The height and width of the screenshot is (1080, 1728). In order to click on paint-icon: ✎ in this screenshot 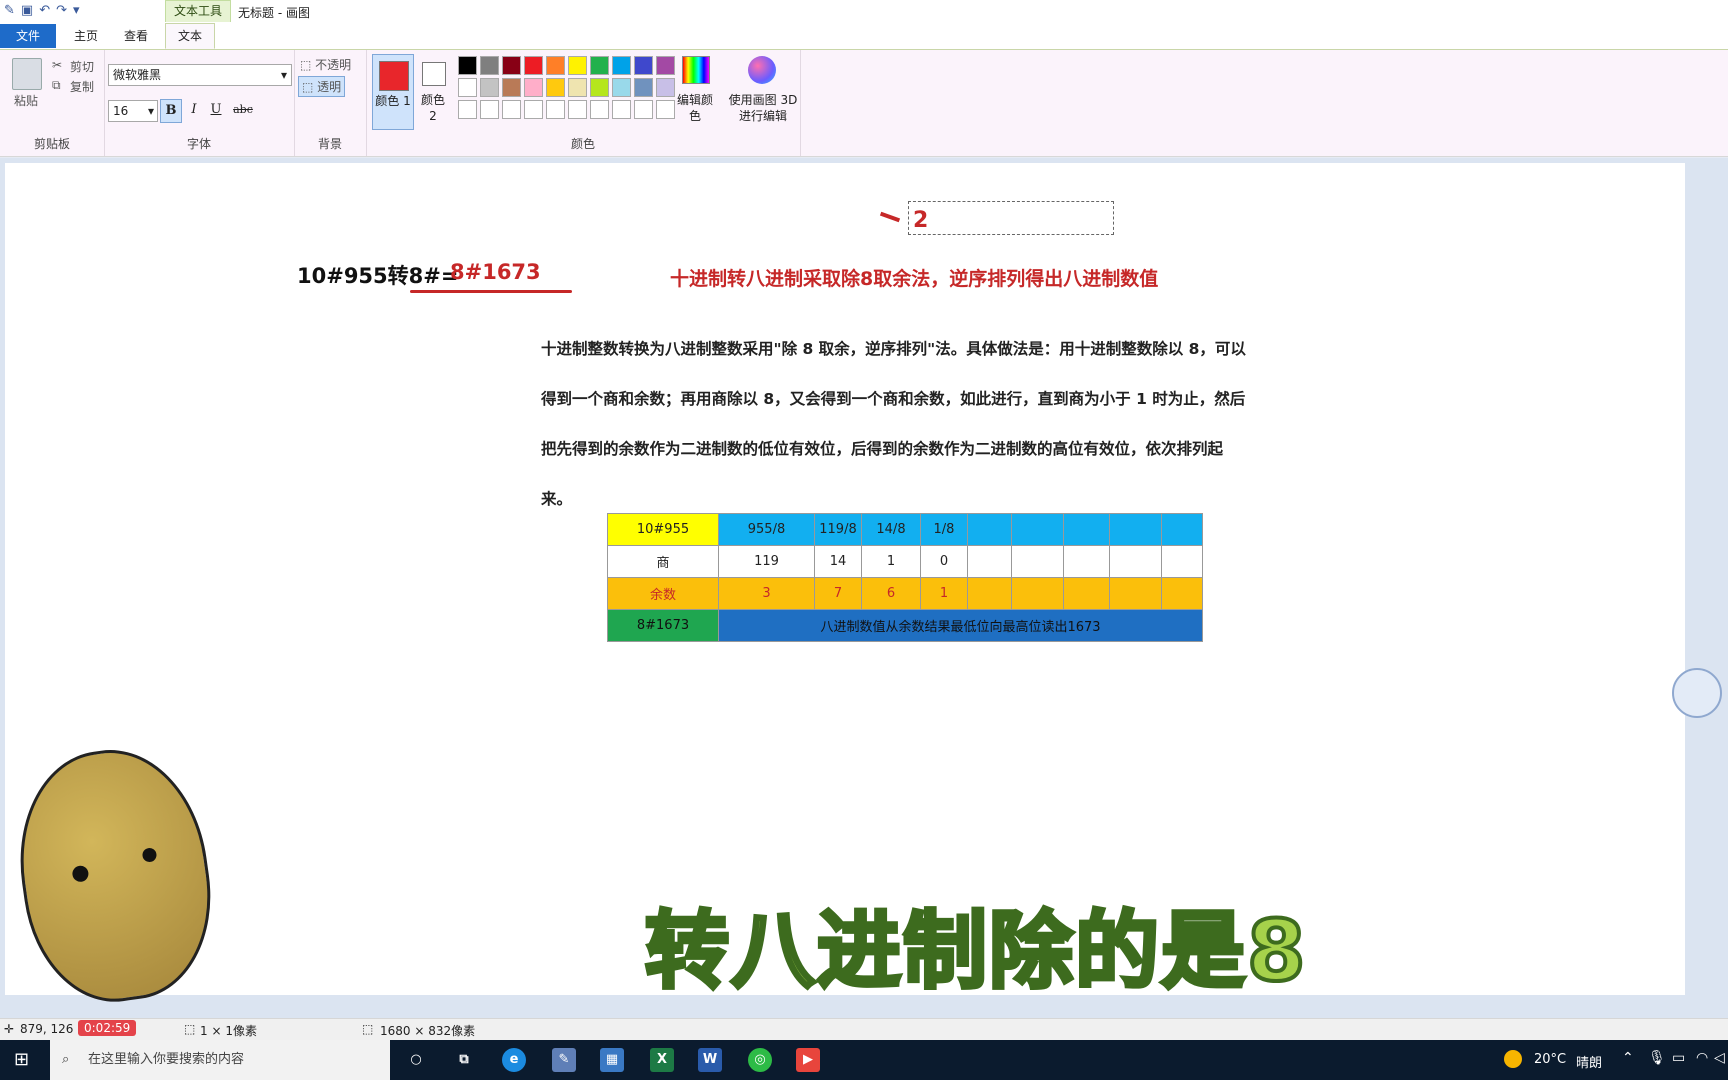, I will do `click(564, 1060)`.